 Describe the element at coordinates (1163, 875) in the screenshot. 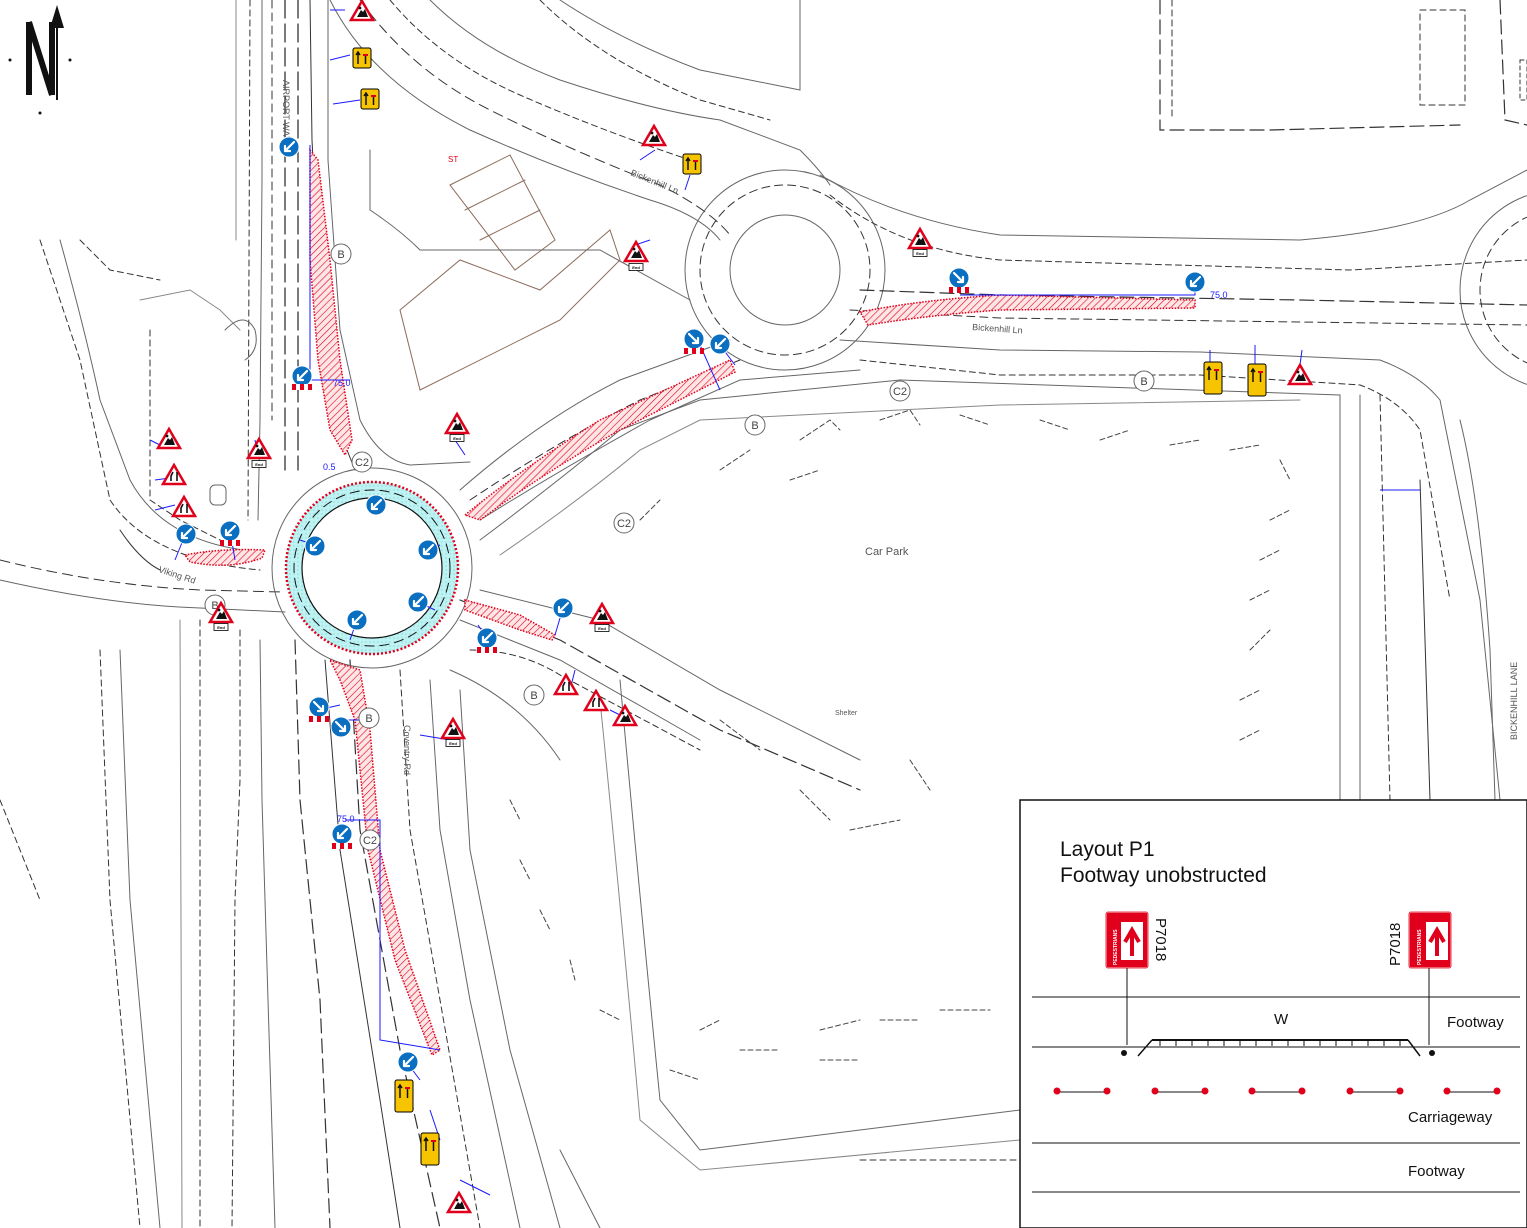

I see `legend-subtitle: Footway unobstructed` at that location.